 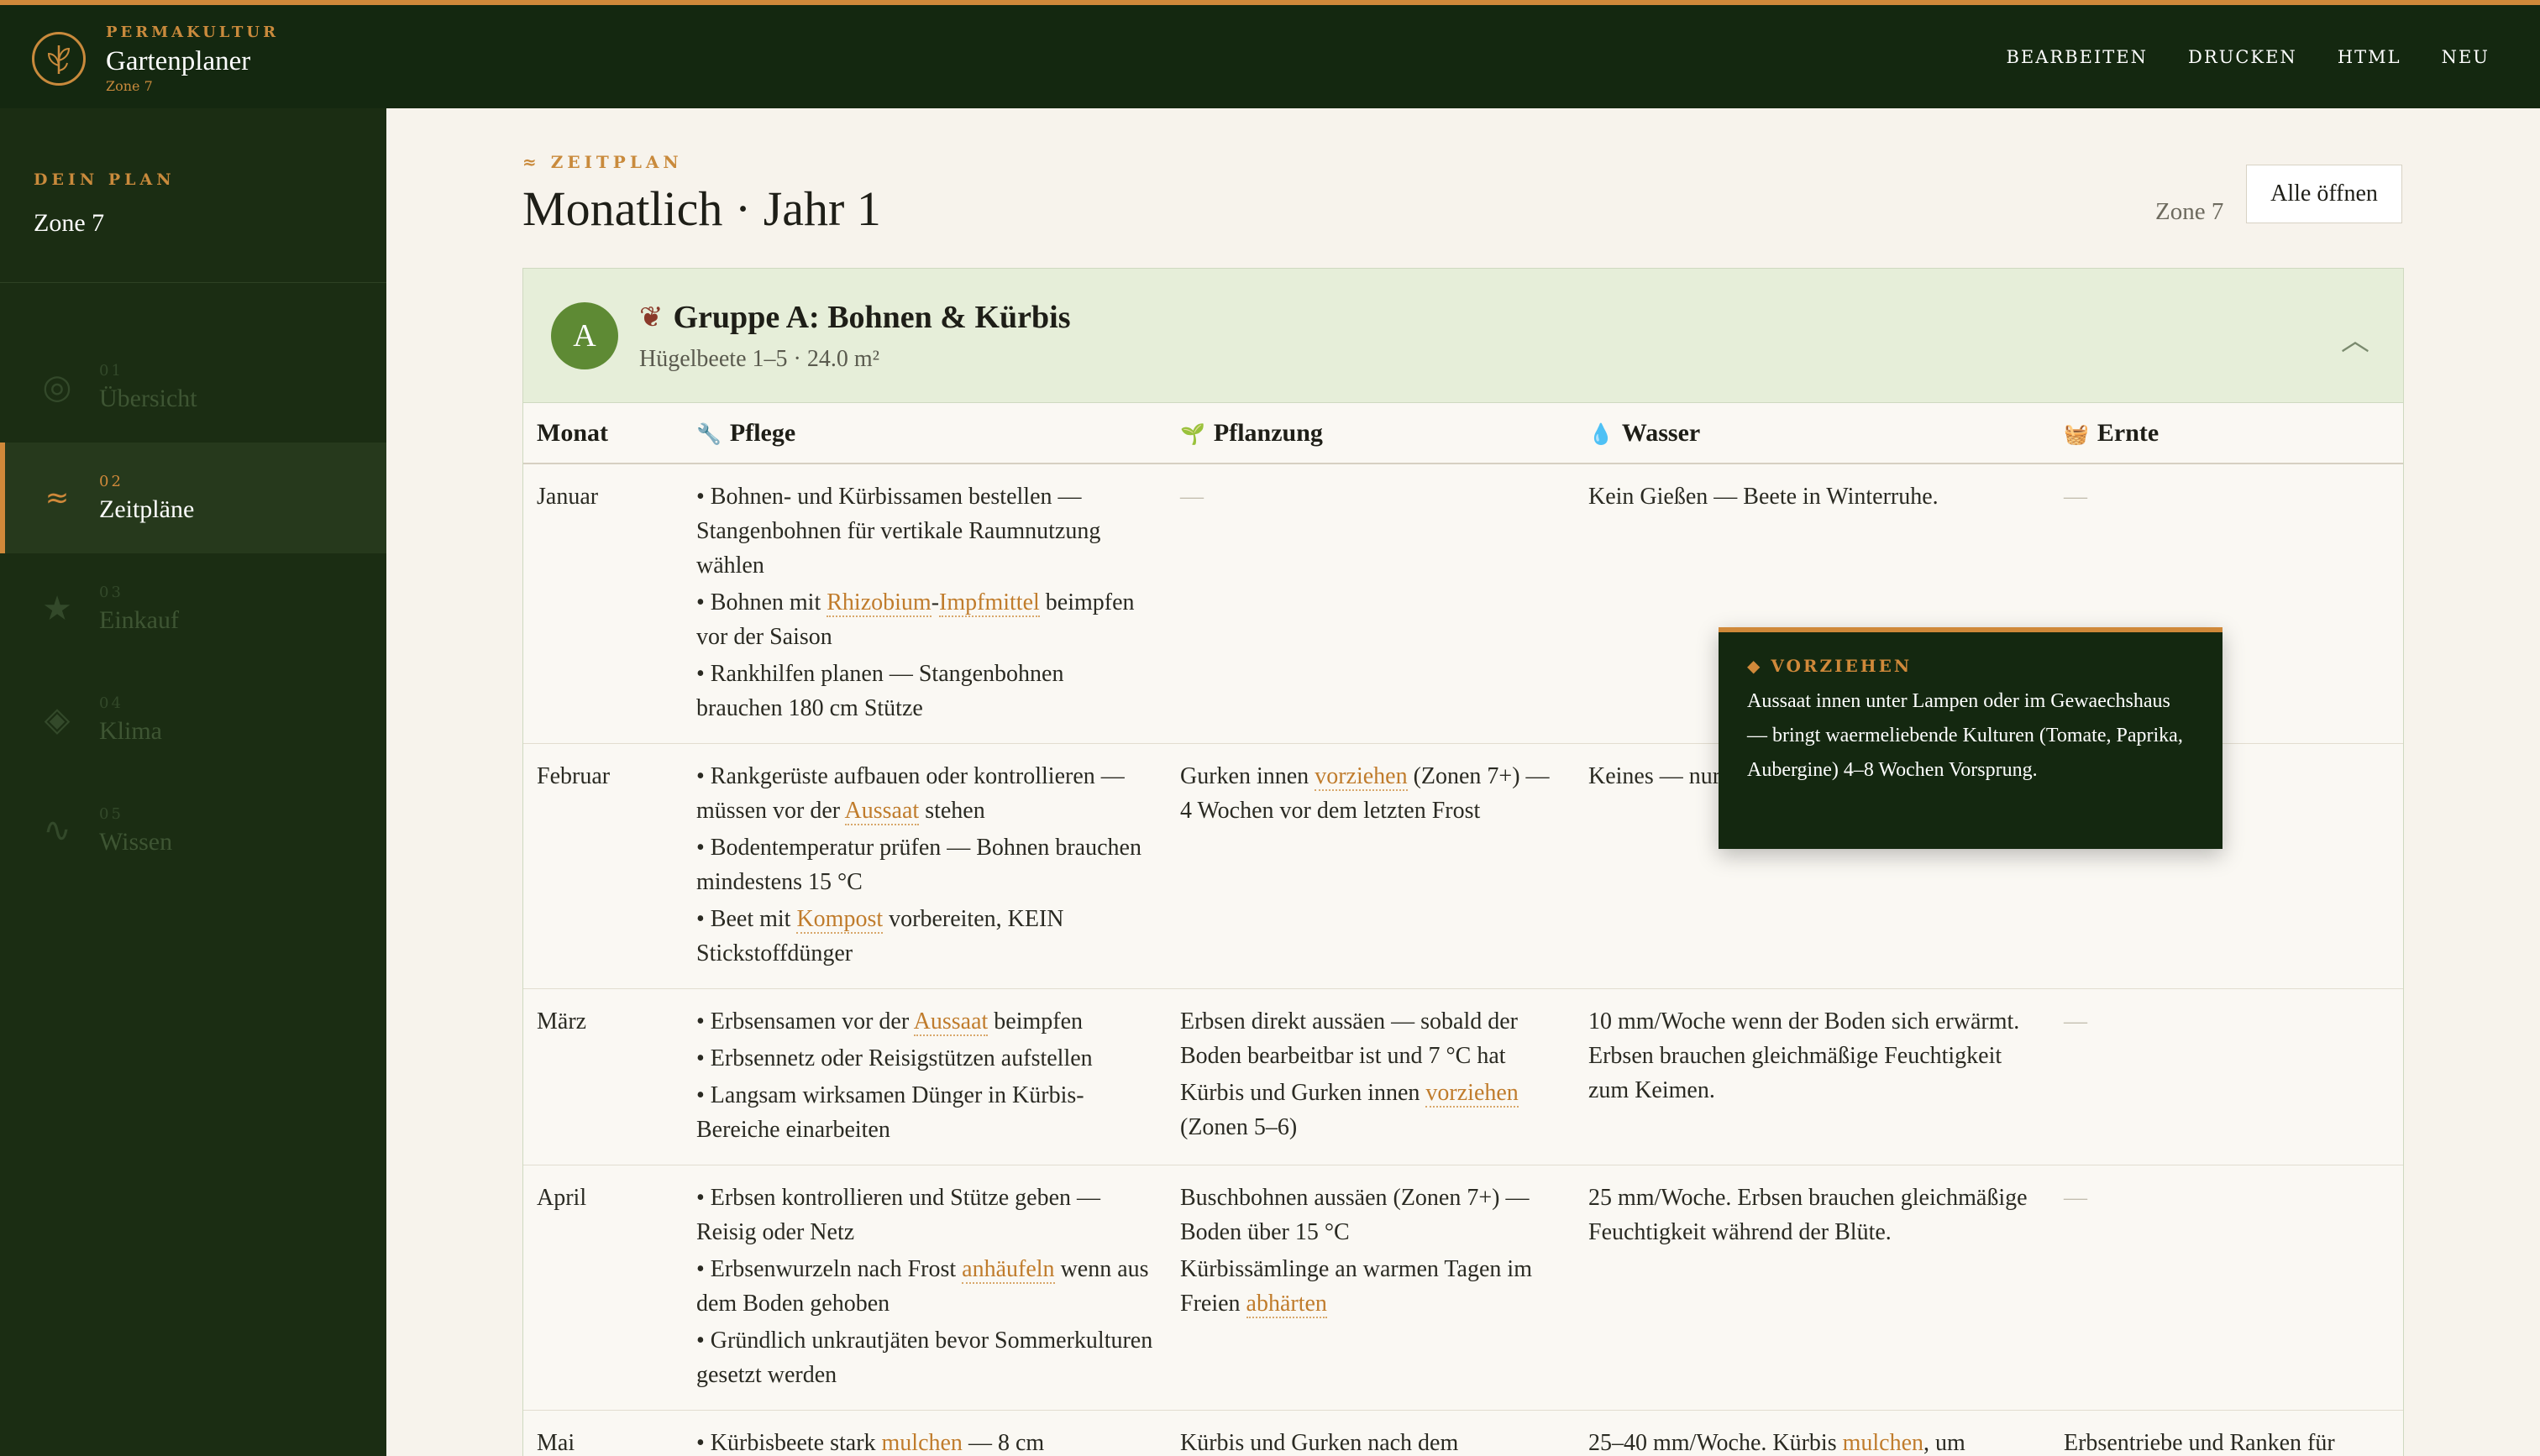 I want to click on cell-line: Kürbis und Gurken nach dem, so click(x=1370, y=1441).